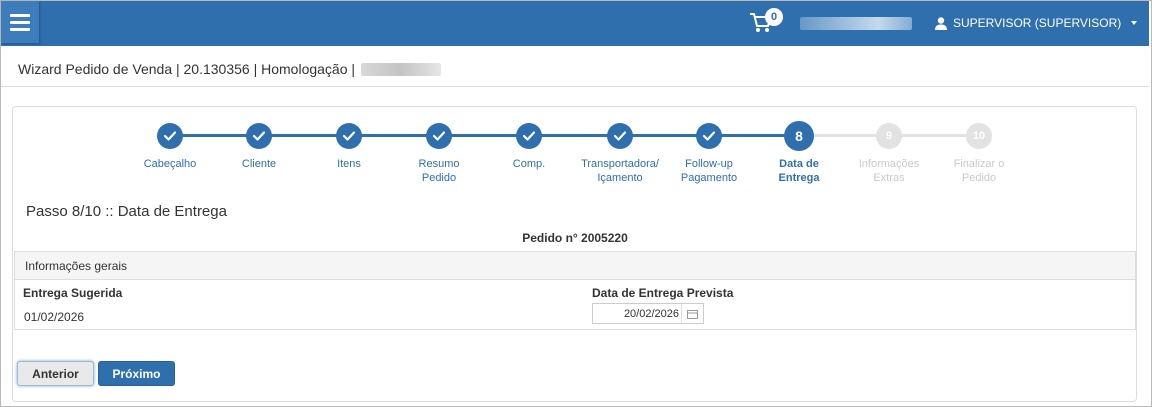 The height and width of the screenshot is (407, 1152). I want to click on wizard-step-label: Transportadora/Içamento, so click(620, 171).